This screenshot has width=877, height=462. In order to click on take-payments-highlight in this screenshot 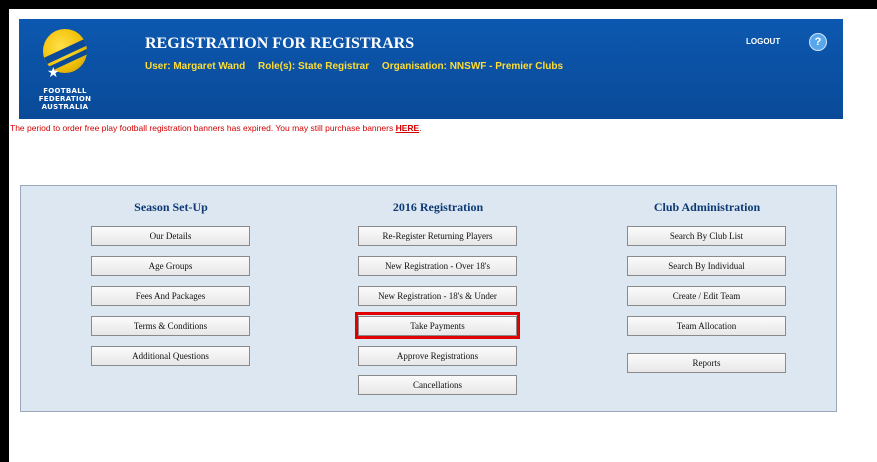, I will do `click(437, 325)`.